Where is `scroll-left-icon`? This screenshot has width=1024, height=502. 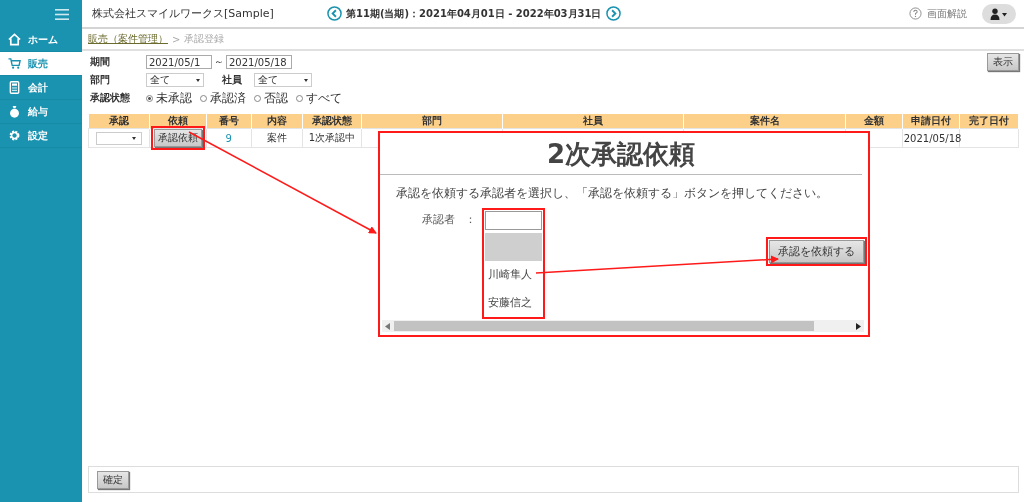
scroll-left-icon is located at coordinates (388, 326).